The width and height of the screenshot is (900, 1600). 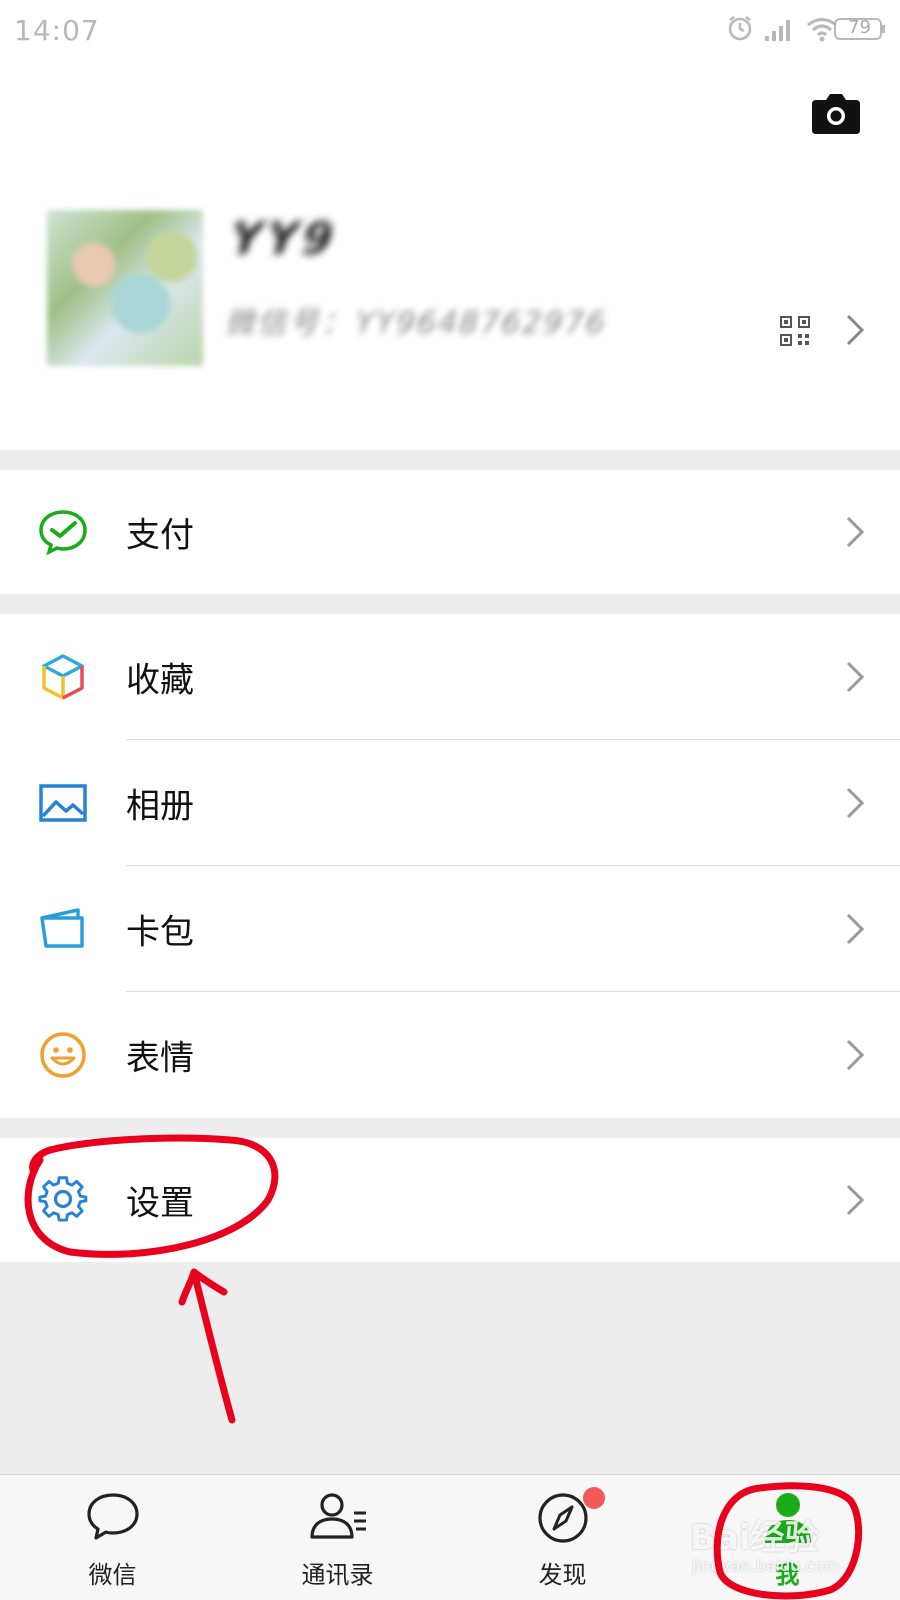 I want to click on card-wallet-icon, so click(x=62, y=928).